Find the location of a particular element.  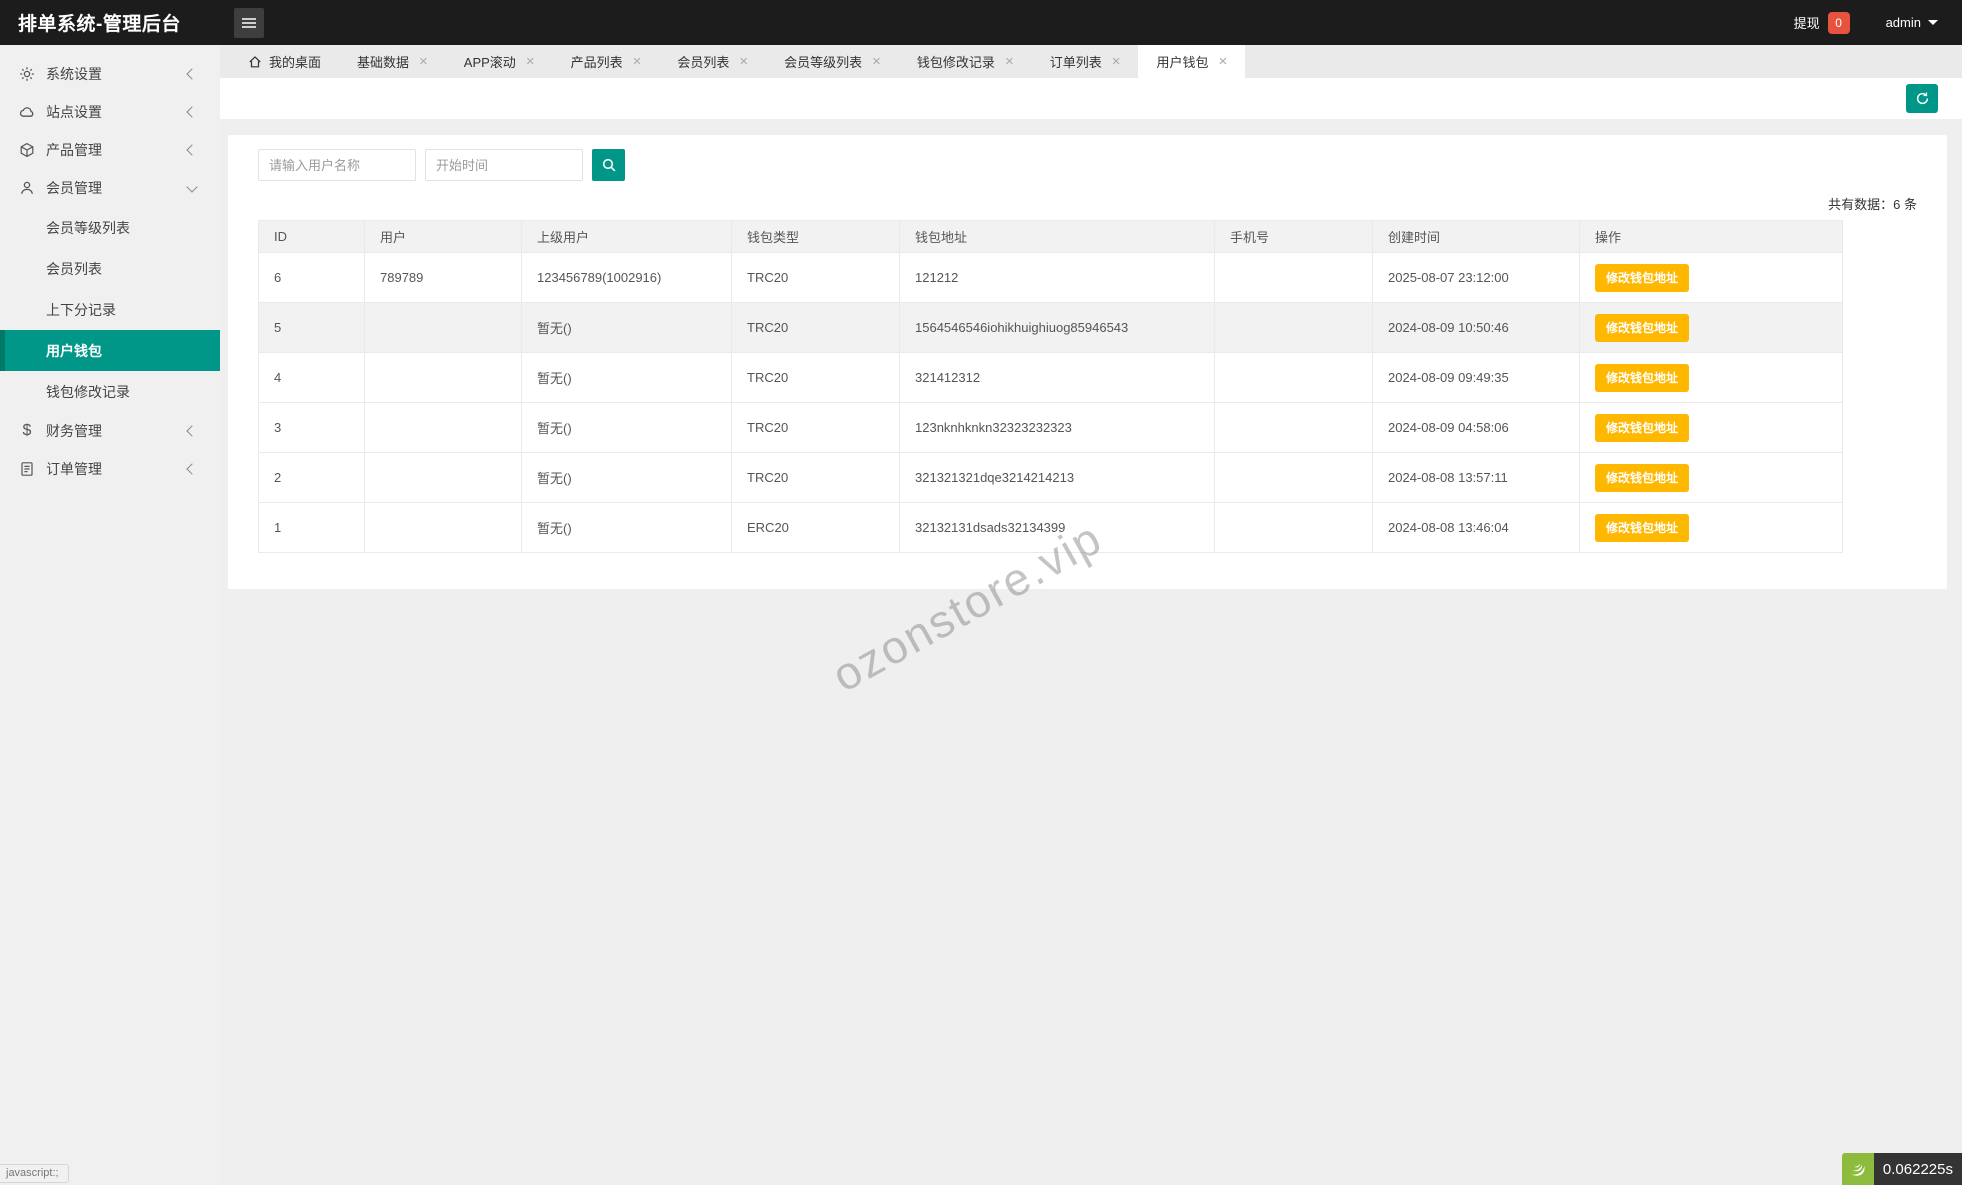

tab: 订单列表 × is located at coordinates (1085, 61).